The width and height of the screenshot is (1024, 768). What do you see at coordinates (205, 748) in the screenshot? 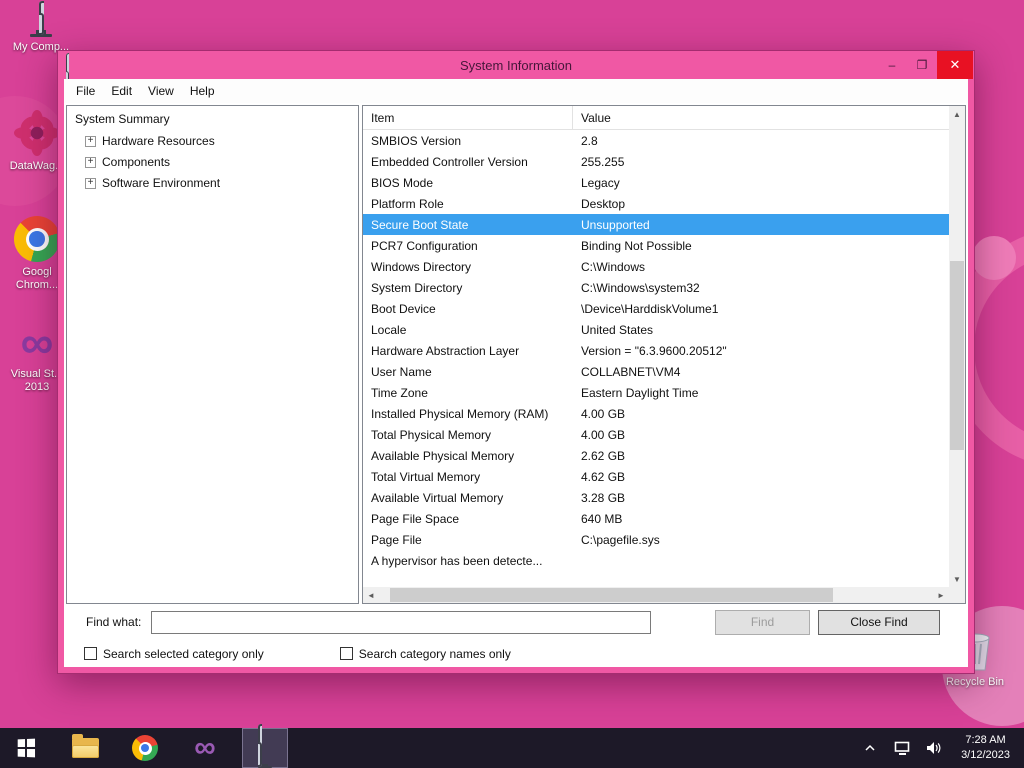
I see `taskbar-visual-studio: ∞` at bounding box center [205, 748].